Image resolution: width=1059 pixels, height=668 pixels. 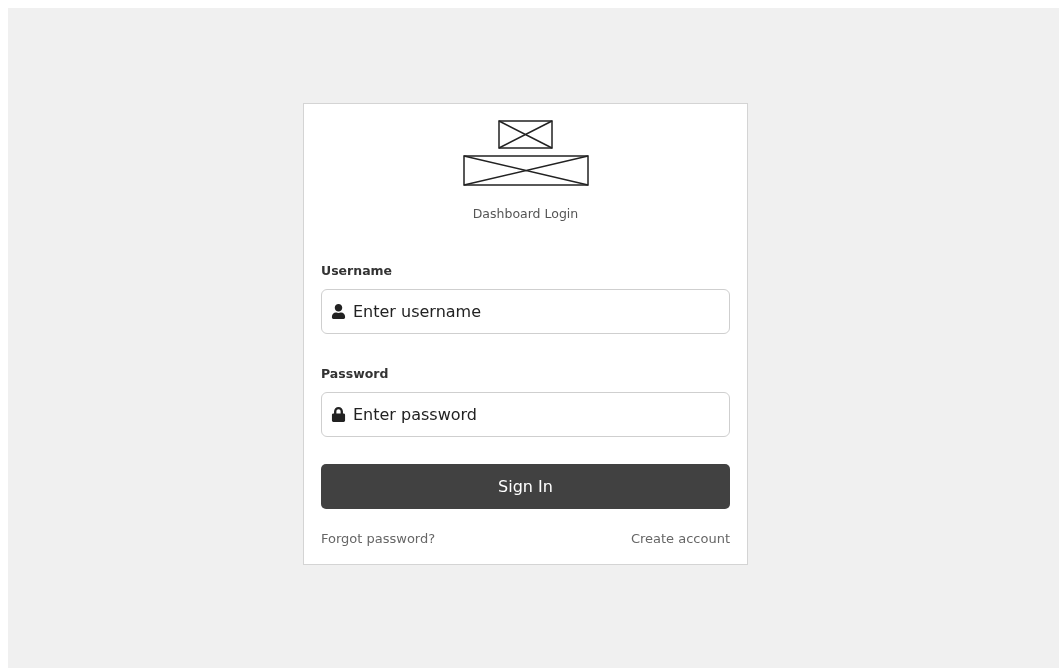 What do you see at coordinates (338, 311) in the screenshot?
I see `person-icon` at bounding box center [338, 311].